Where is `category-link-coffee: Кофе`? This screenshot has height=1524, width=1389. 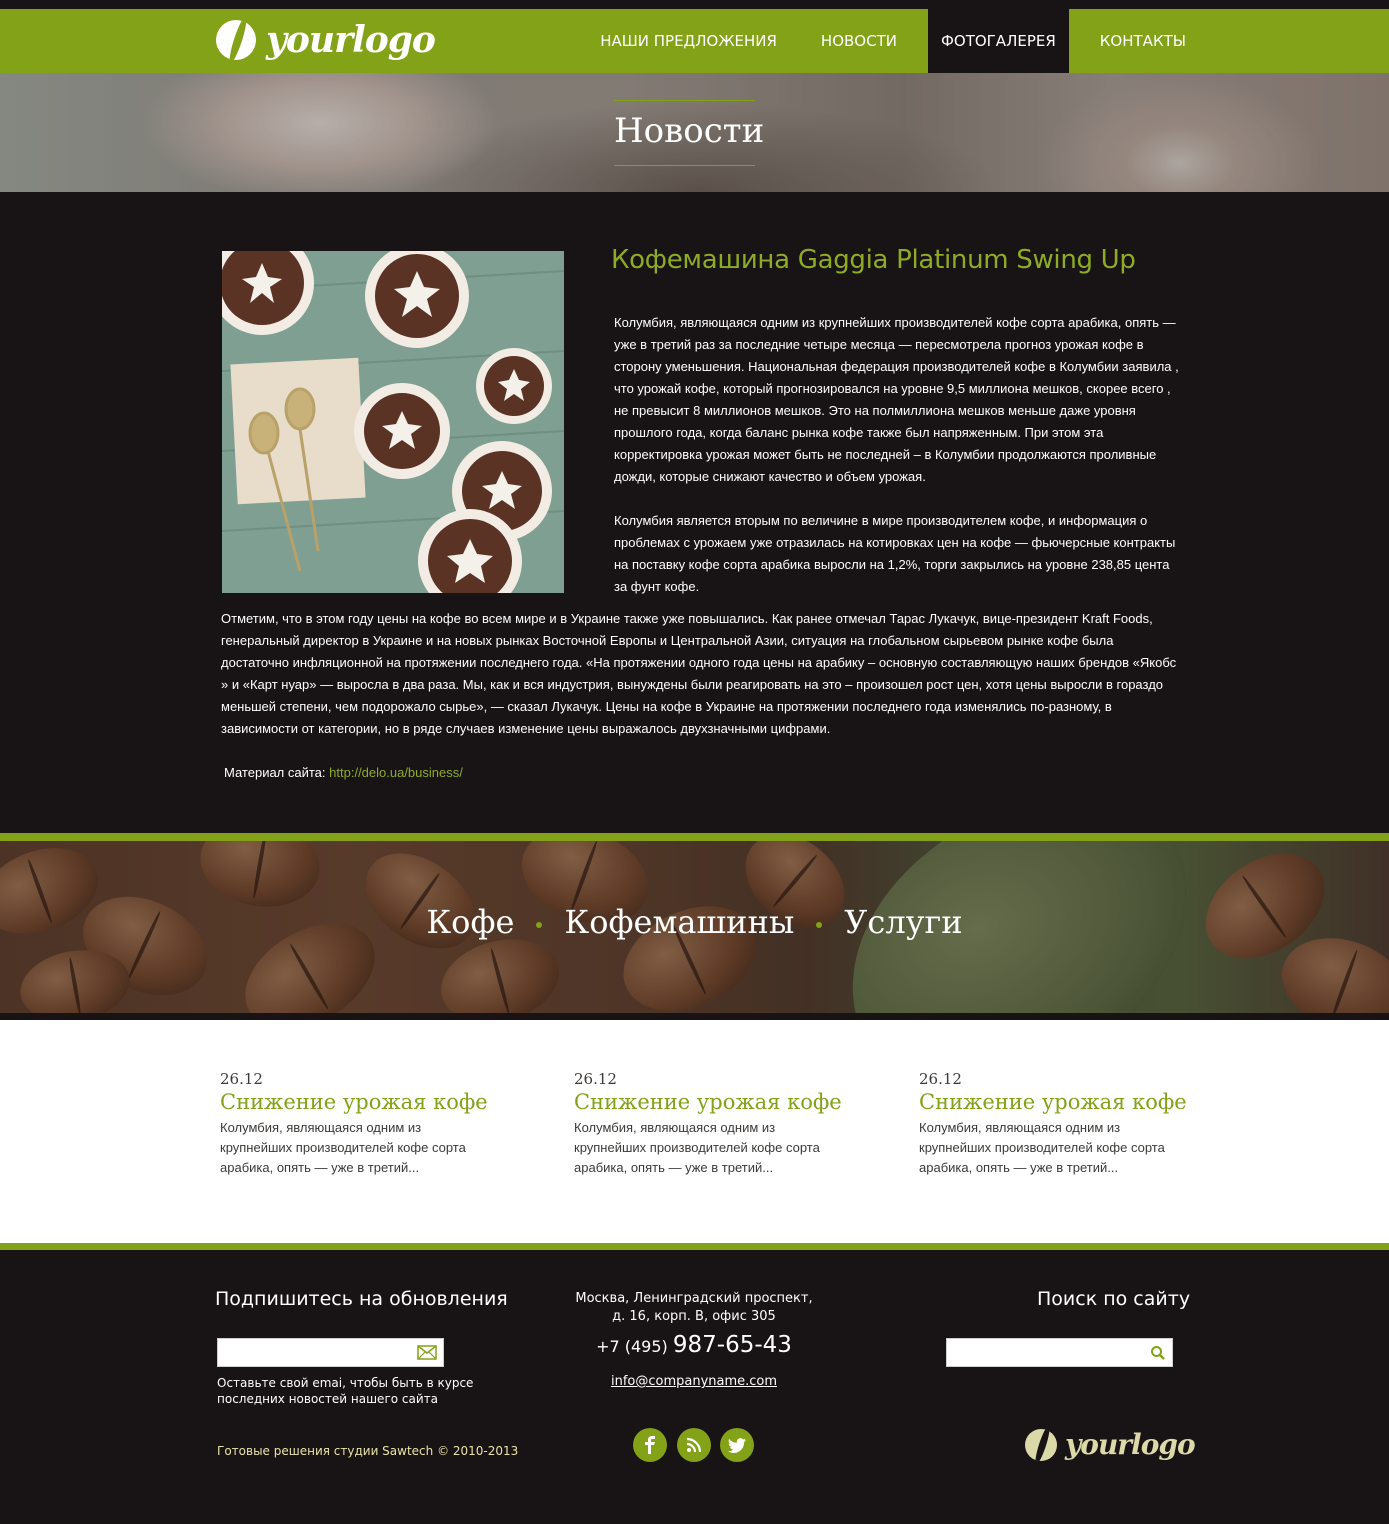 category-link-coffee: Кофе is located at coordinates (470, 922).